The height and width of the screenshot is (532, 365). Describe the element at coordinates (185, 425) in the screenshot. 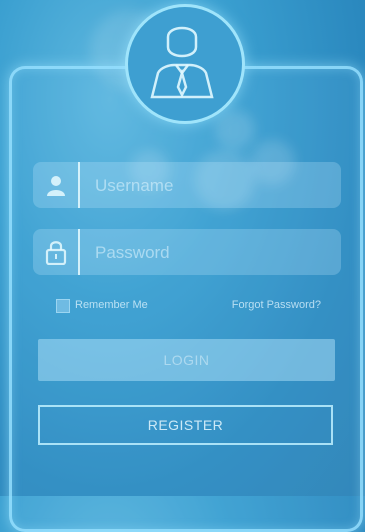

I see `register-button: REGISTER` at that location.